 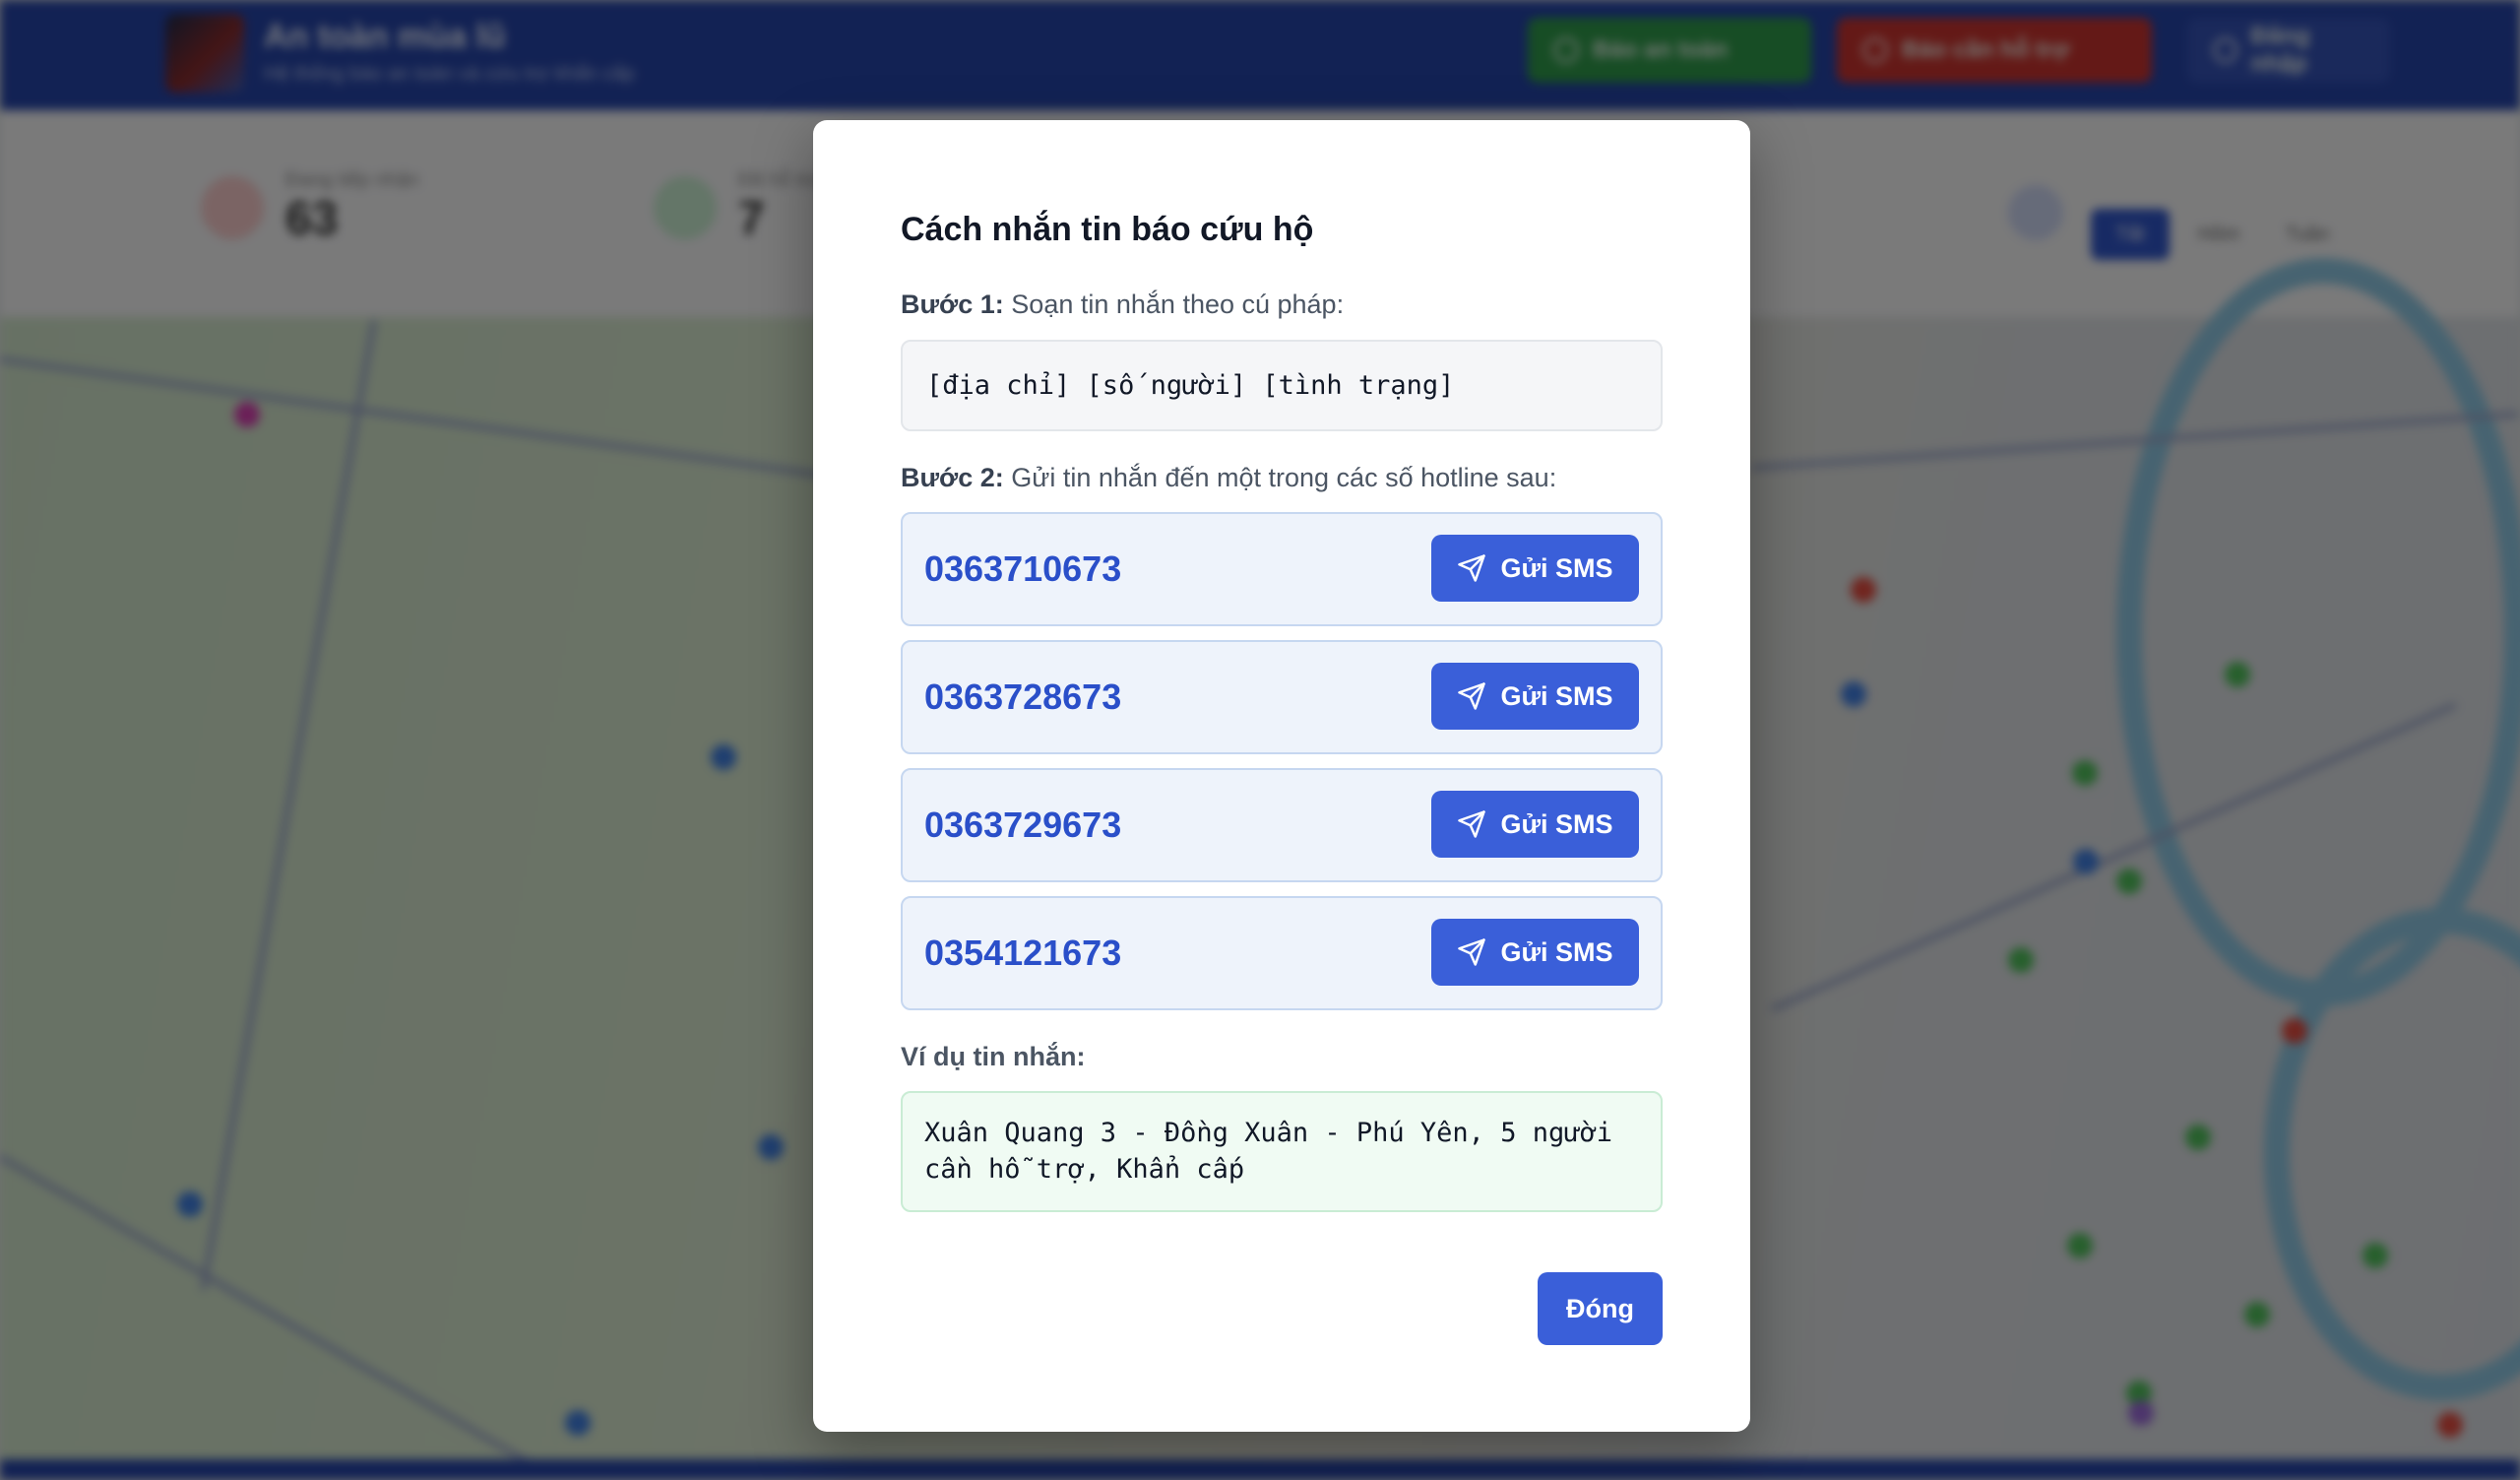 I want to click on close-button: Đóng, so click(x=1600, y=1308).